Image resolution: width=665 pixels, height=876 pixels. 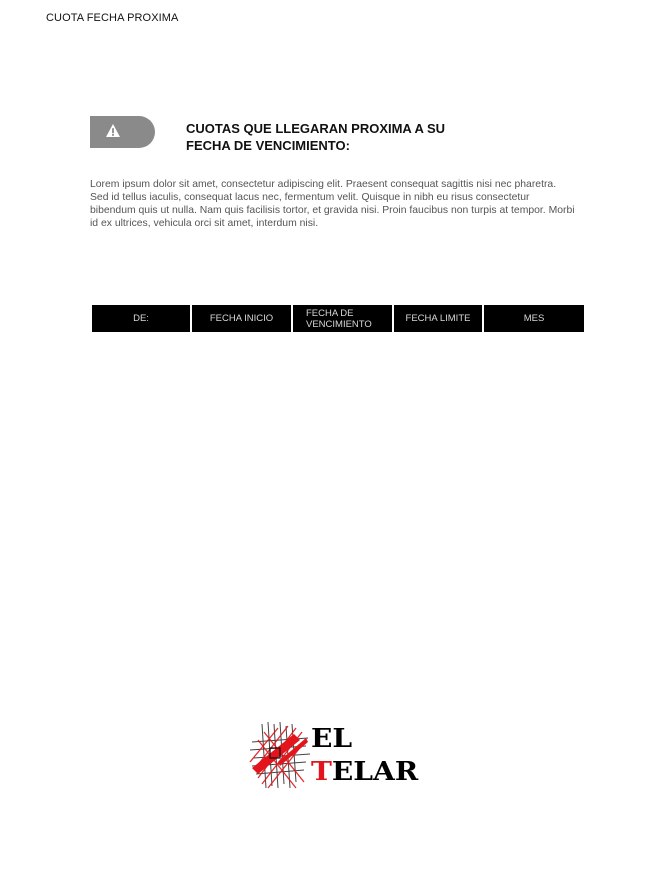 I want to click on column-header-fecha-inicio: FECHA INICIO, so click(x=241, y=318).